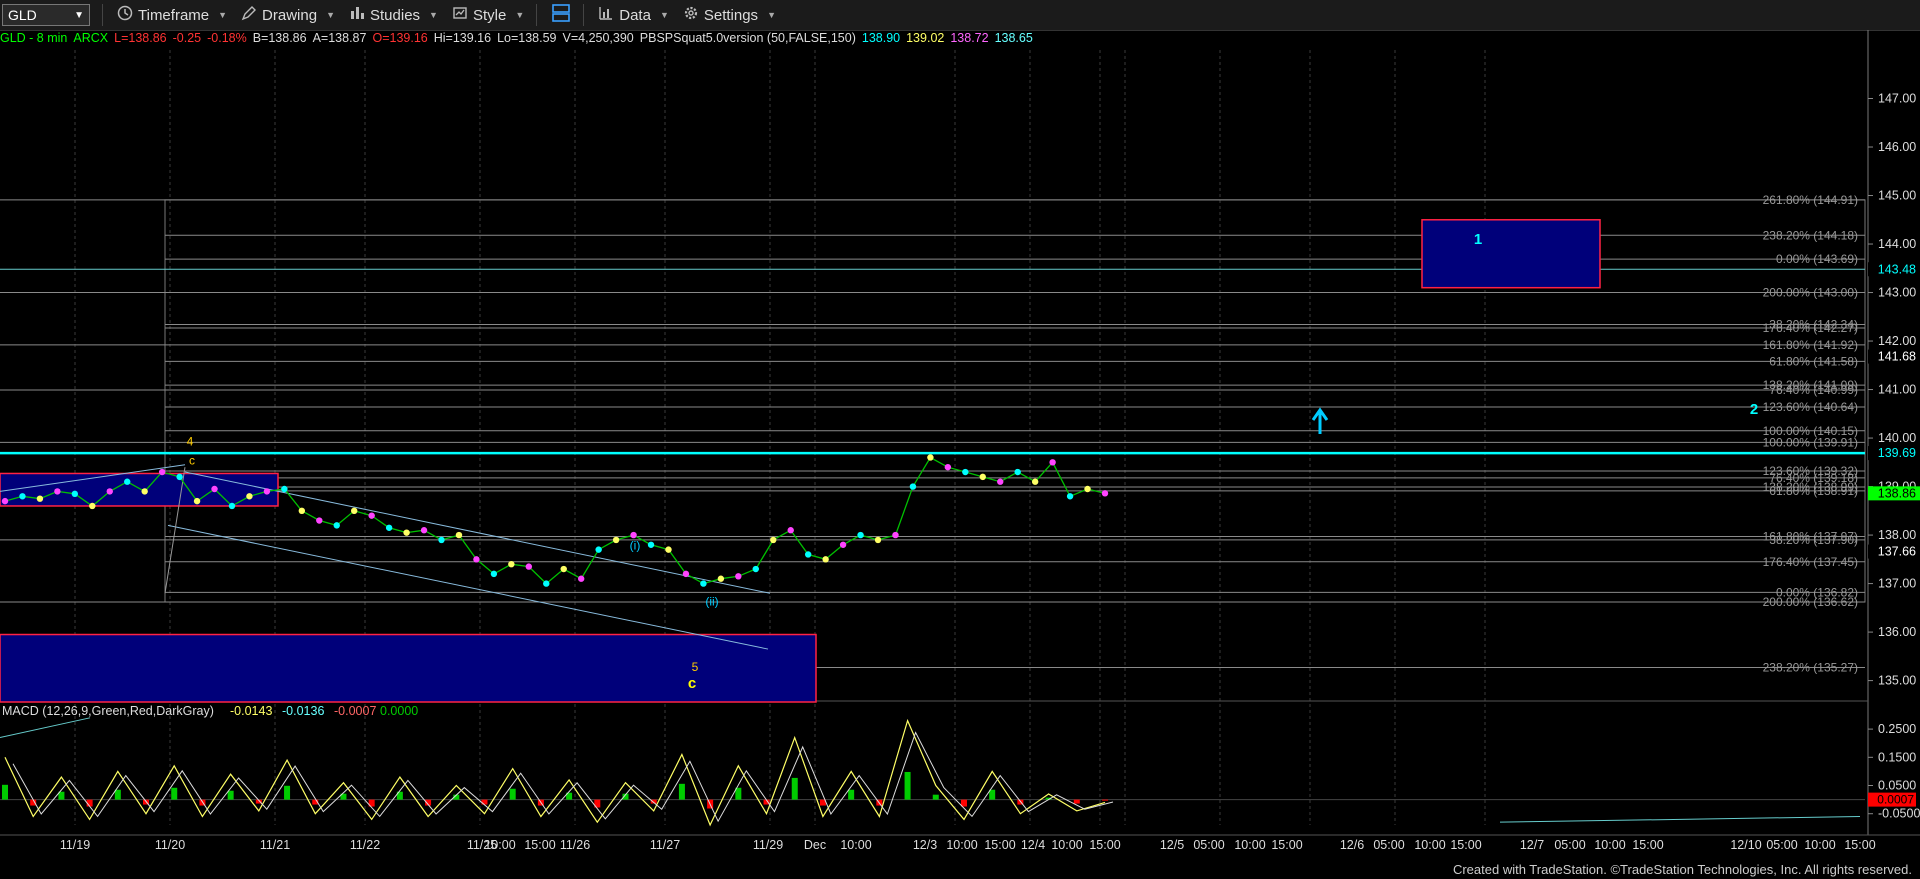 The width and height of the screenshot is (1920, 879). I want to click on price-tick-label: 138.00, so click(1897, 535).